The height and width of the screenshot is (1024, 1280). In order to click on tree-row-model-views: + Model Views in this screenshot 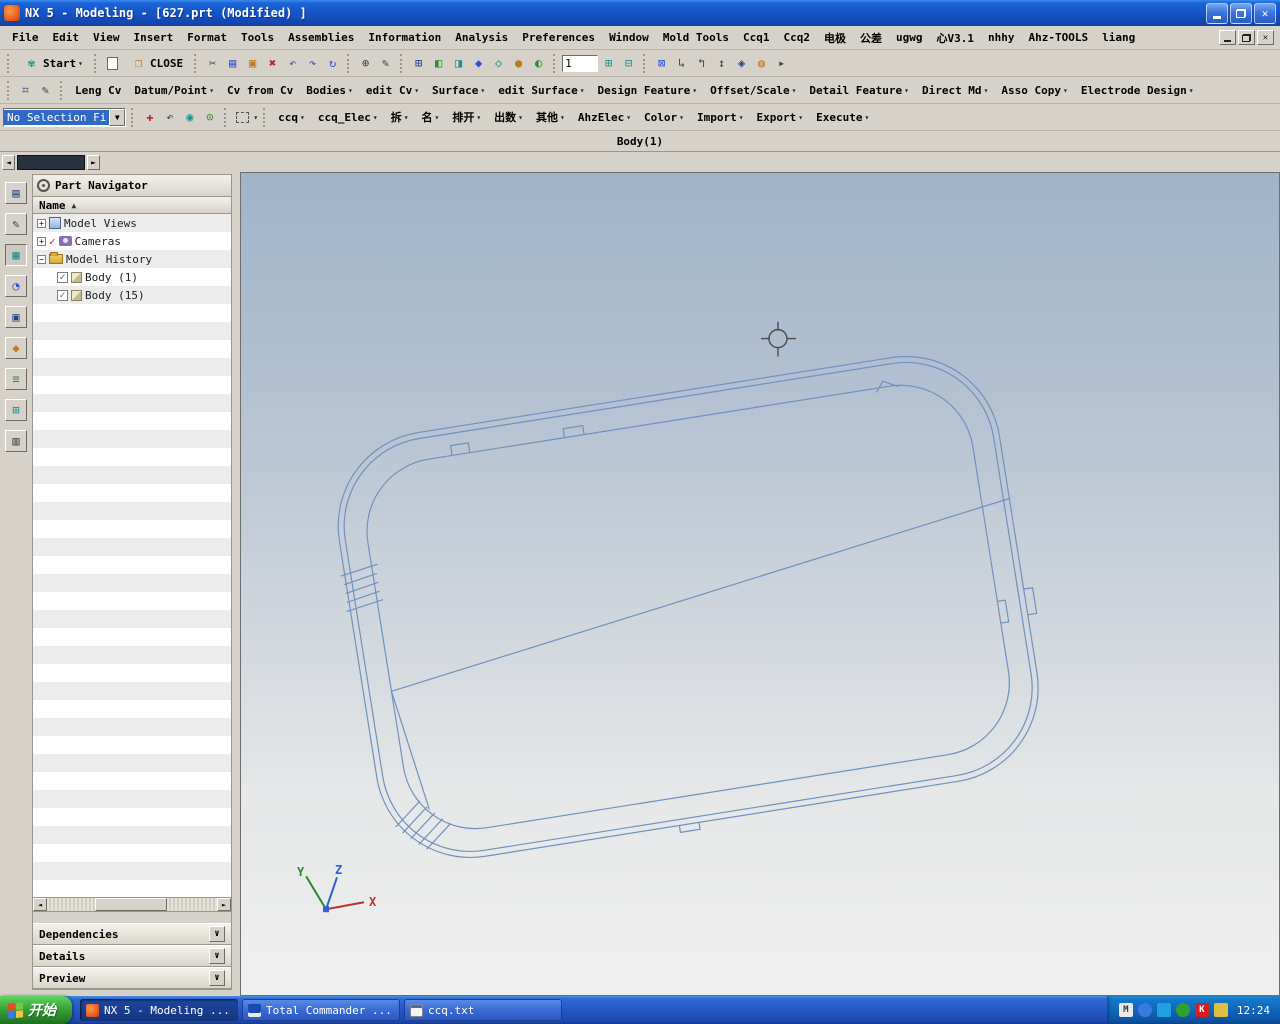, I will do `click(132, 223)`.